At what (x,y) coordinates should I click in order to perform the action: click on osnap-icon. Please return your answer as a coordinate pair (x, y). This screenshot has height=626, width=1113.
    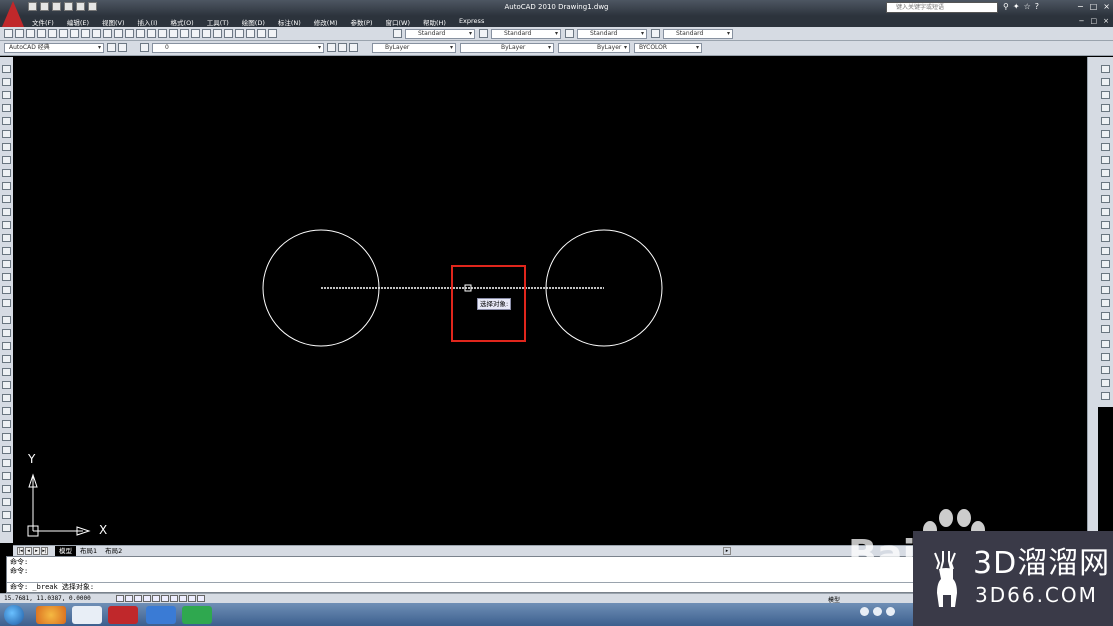
    Looking at the image, I should click on (156, 598).